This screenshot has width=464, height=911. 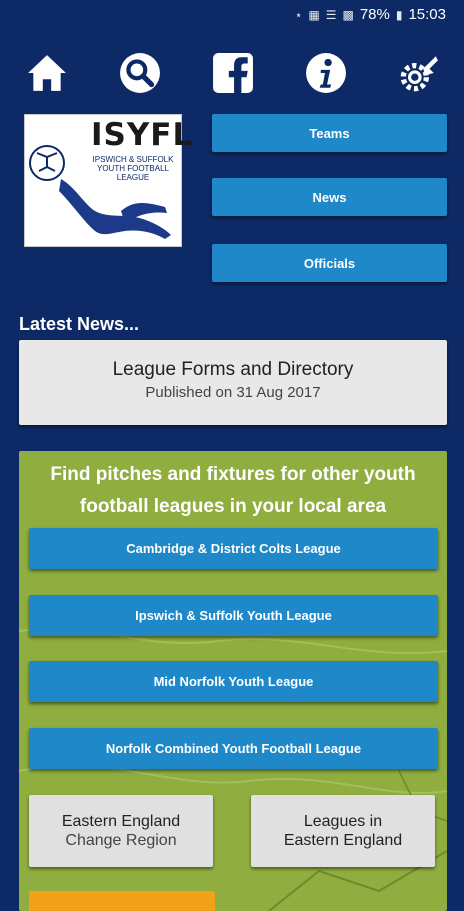 I want to click on settings-button, so click(x=419, y=73).